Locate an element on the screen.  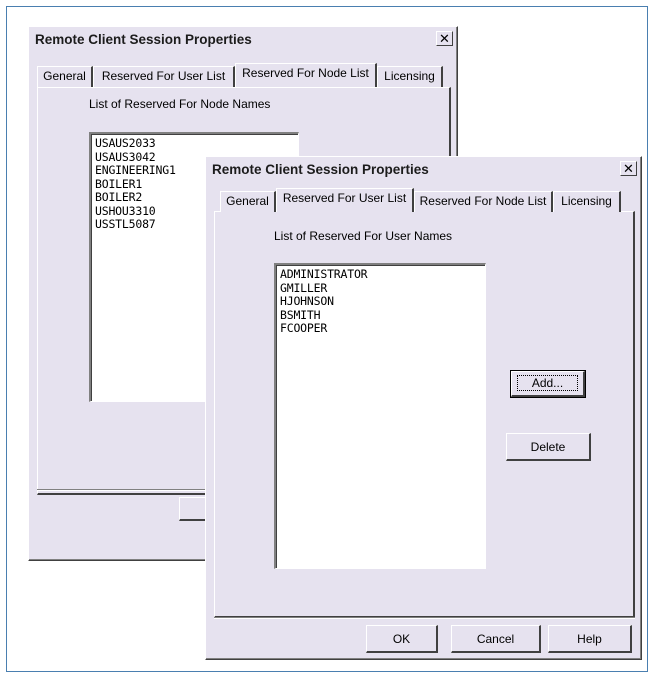
list-item: BSMITH is located at coordinates (382, 315).